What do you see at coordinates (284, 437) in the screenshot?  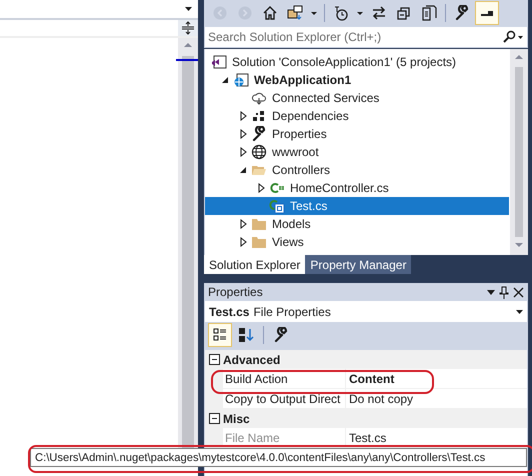 I see `property-name: File Name` at bounding box center [284, 437].